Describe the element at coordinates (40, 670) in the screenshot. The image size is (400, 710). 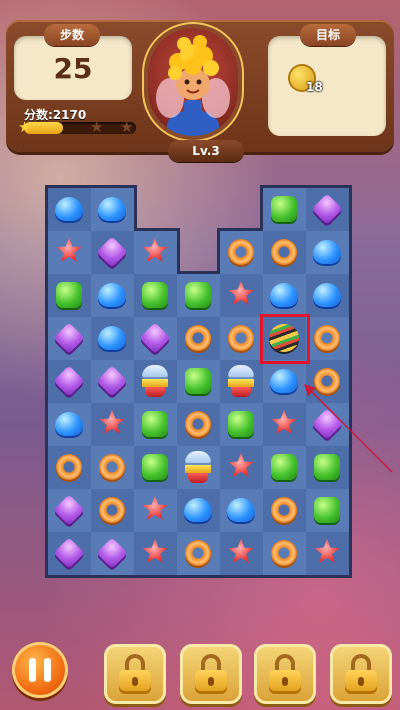
I see `pause-button` at that location.